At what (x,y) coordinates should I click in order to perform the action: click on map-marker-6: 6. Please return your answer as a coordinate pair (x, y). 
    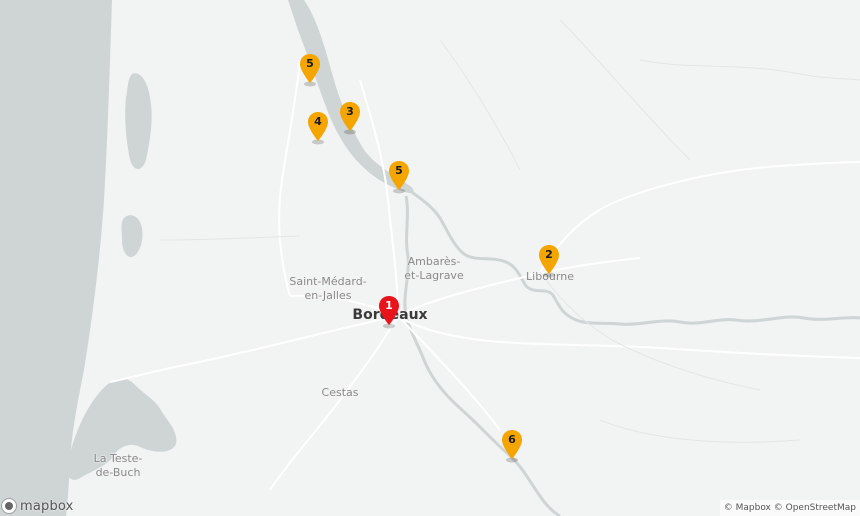
    Looking at the image, I should click on (512, 446).